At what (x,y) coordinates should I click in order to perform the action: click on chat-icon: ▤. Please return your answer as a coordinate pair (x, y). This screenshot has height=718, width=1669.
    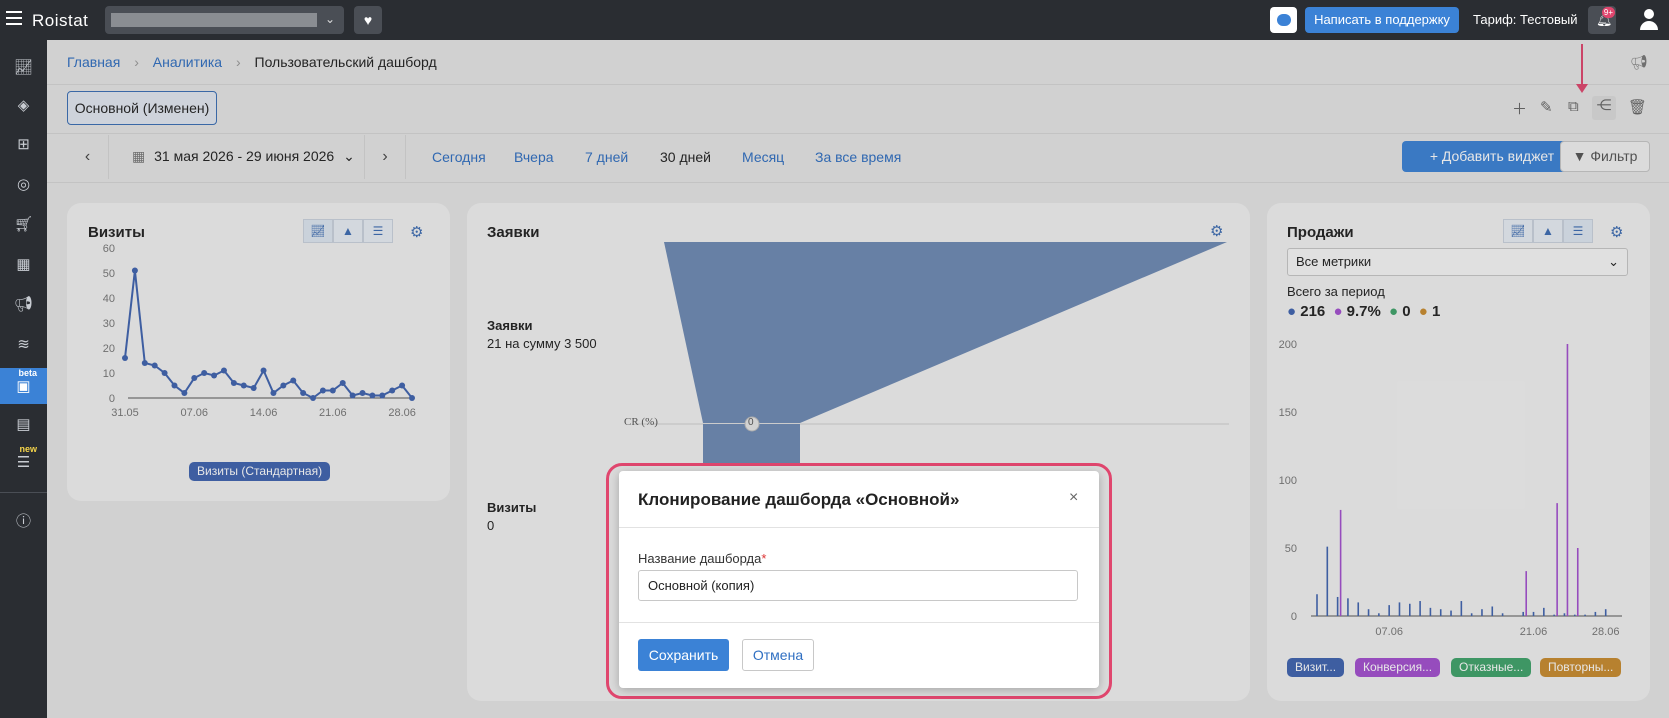
    Looking at the image, I should click on (23, 424).